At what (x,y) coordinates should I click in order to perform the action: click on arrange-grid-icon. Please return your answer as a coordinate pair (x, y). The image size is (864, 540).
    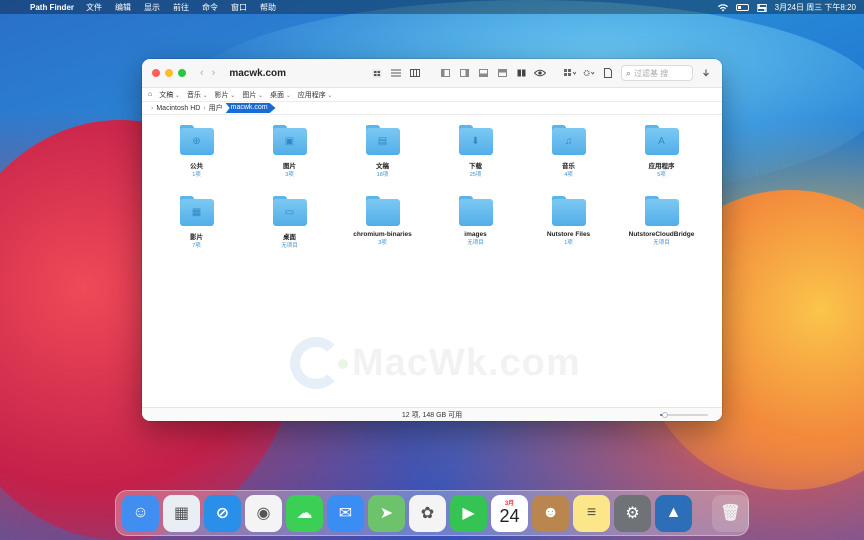
    Looking at the image, I should click on (570, 73).